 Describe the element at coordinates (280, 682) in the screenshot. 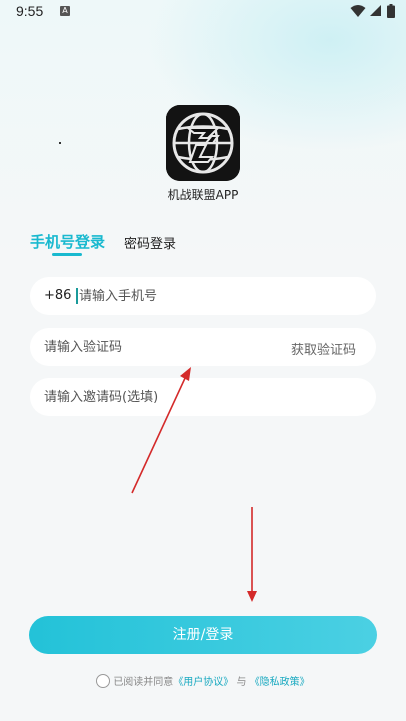

I see `privacy-policy-link: 《隐私政策》` at that location.